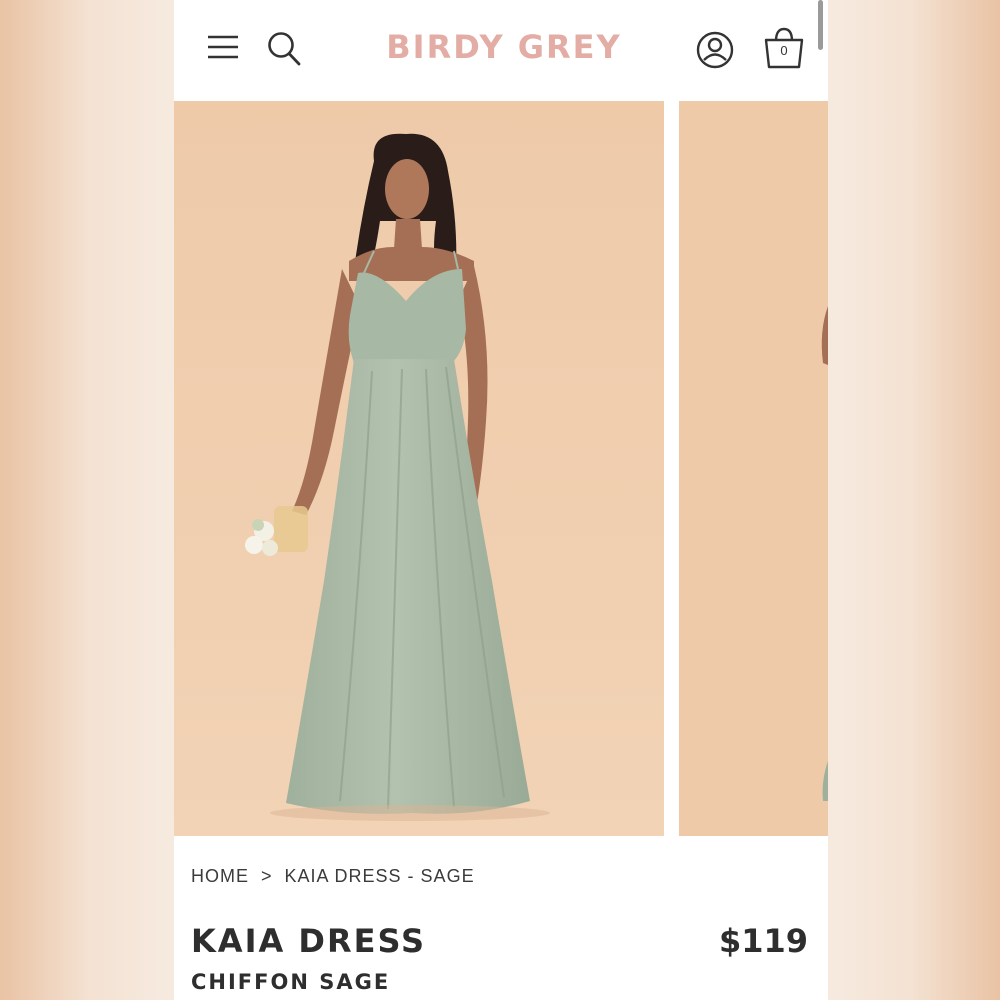  Describe the element at coordinates (267, 876) in the screenshot. I see `chevron-right-icon: >` at that location.